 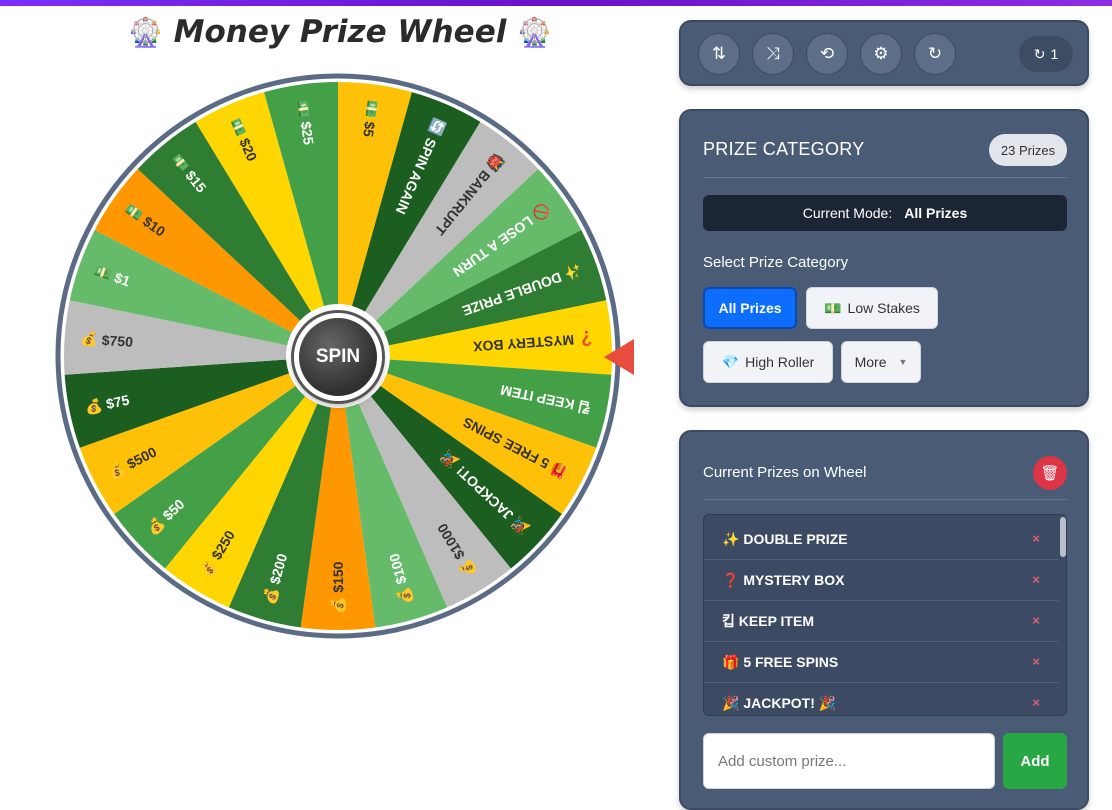 What do you see at coordinates (338, 587) in the screenshot?
I see `wheel-segment-label: 💰 $150` at bounding box center [338, 587].